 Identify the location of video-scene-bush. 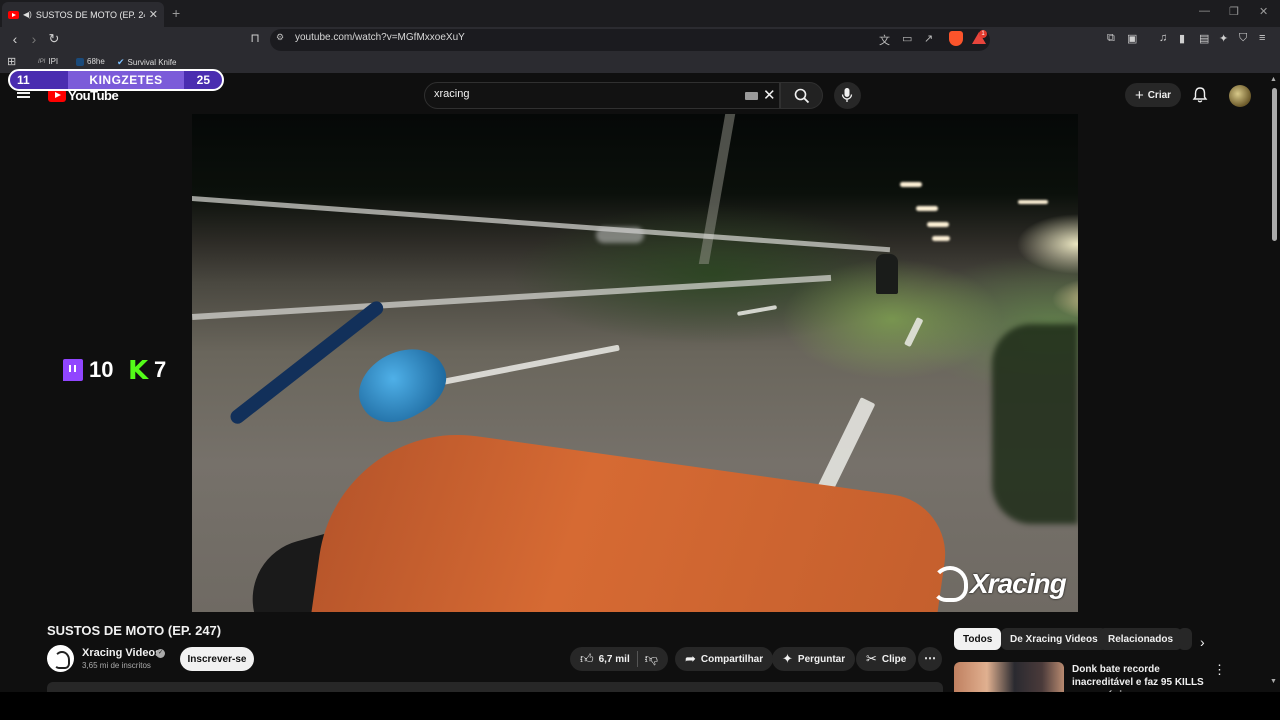
(1035, 424).